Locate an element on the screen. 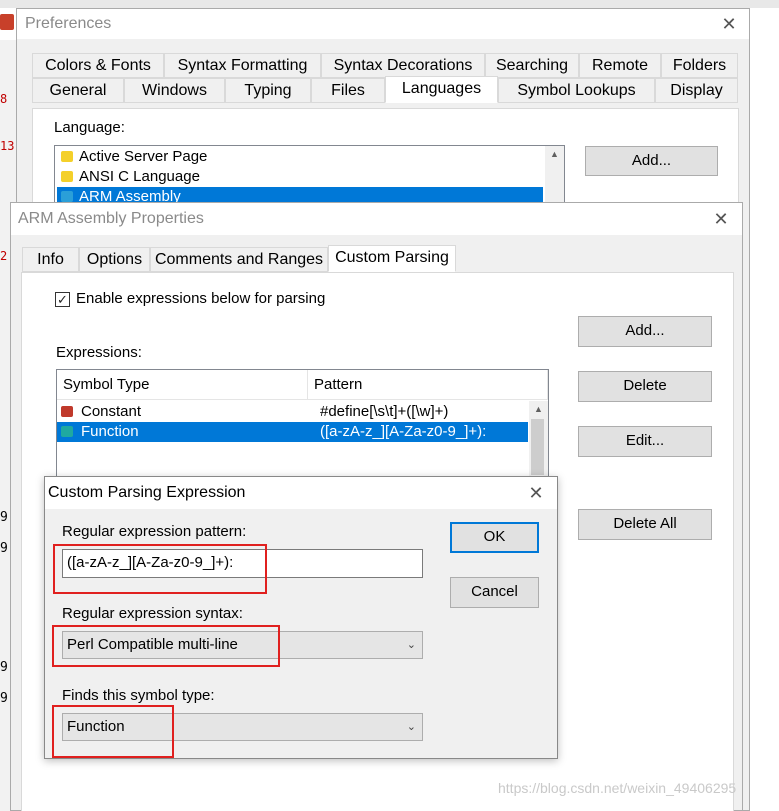  function-icon is located at coordinates (67, 431).